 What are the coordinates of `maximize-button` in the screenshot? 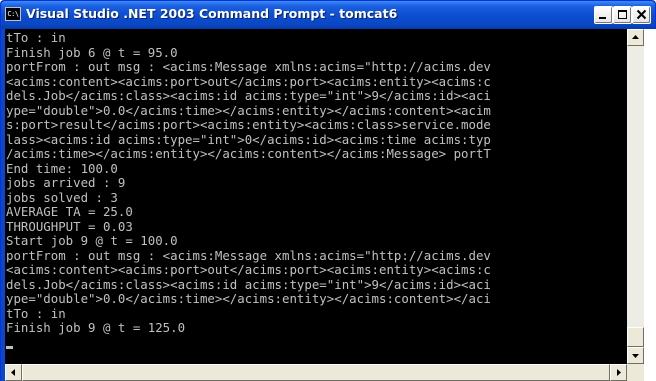 It's located at (622, 15).